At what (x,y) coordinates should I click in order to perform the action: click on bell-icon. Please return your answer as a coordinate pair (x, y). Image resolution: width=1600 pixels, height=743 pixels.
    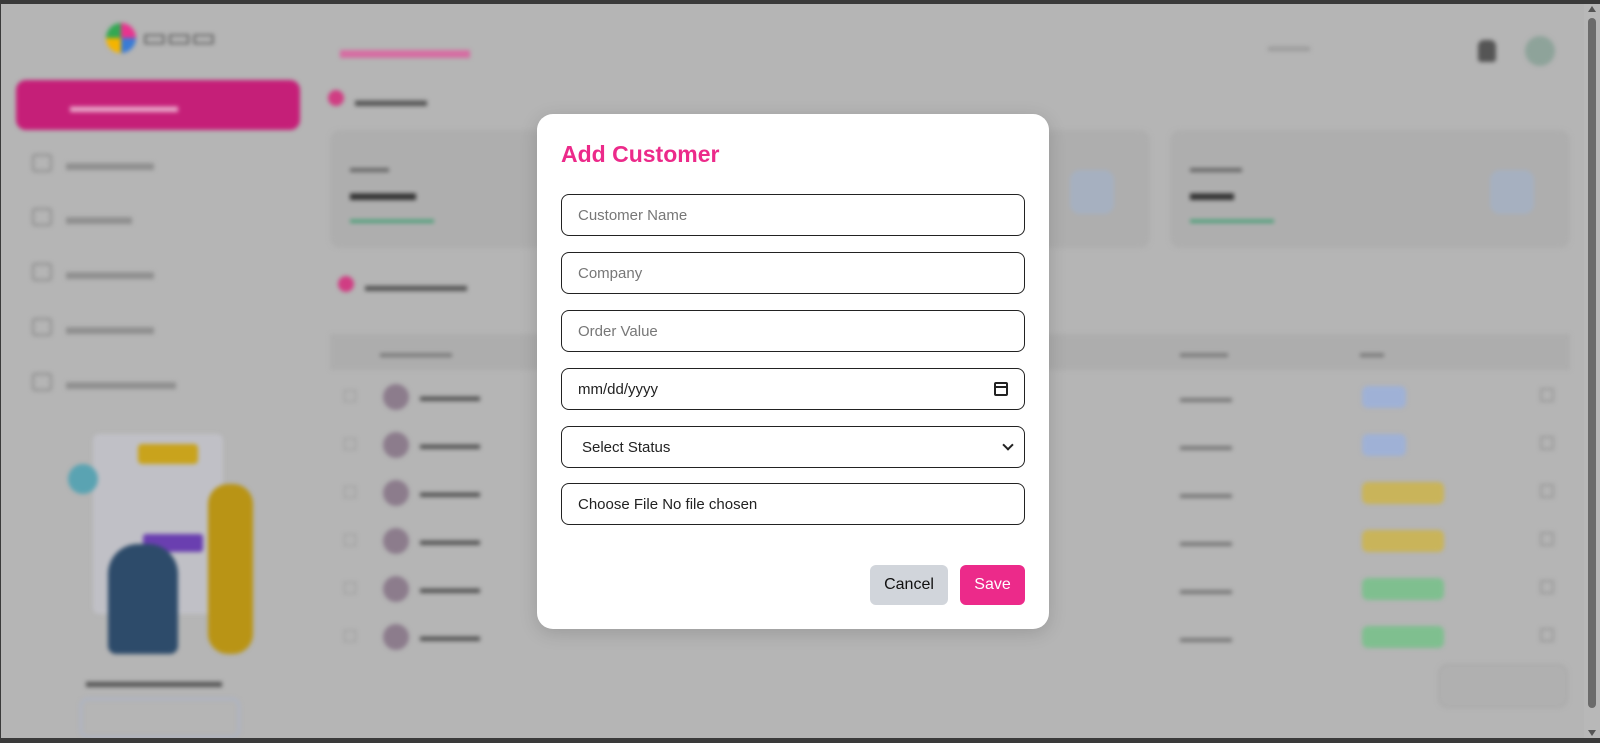
    Looking at the image, I should click on (1487, 51).